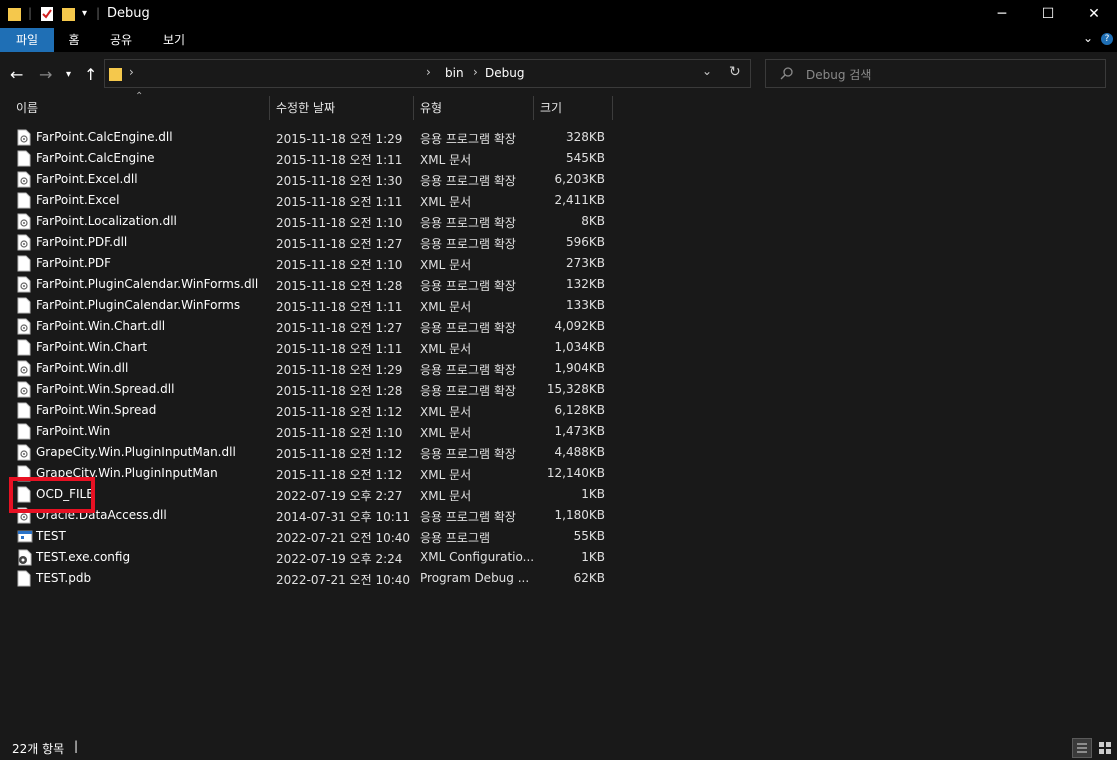 The height and width of the screenshot is (760, 1117). I want to click on details-view-button, so click(1082, 748).